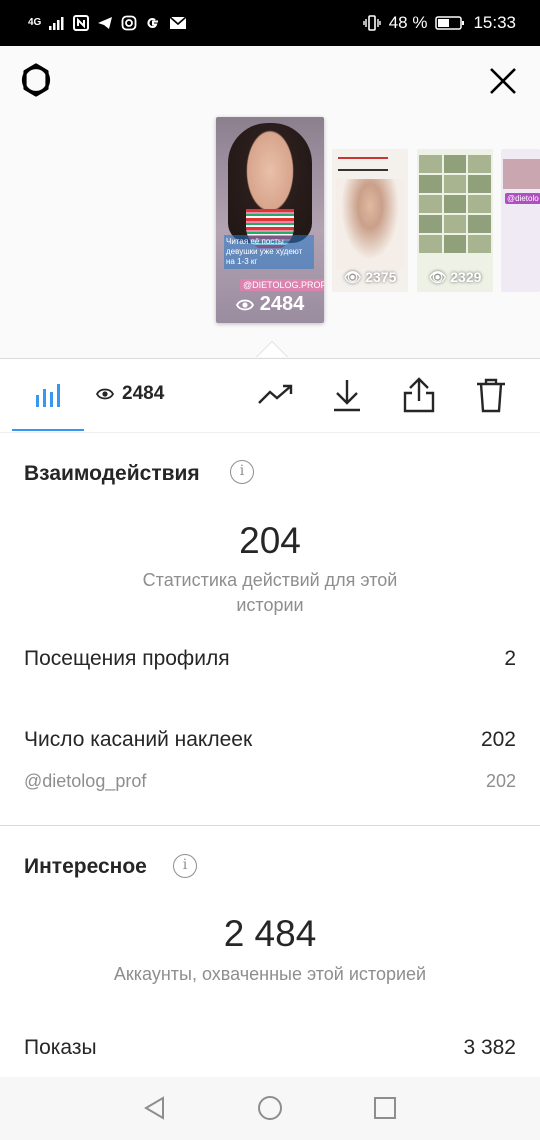 This screenshot has width=540, height=1140. What do you see at coordinates (489, 1047) in the screenshot?
I see `impressions-value: 3 382` at bounding box center [489, 1047].